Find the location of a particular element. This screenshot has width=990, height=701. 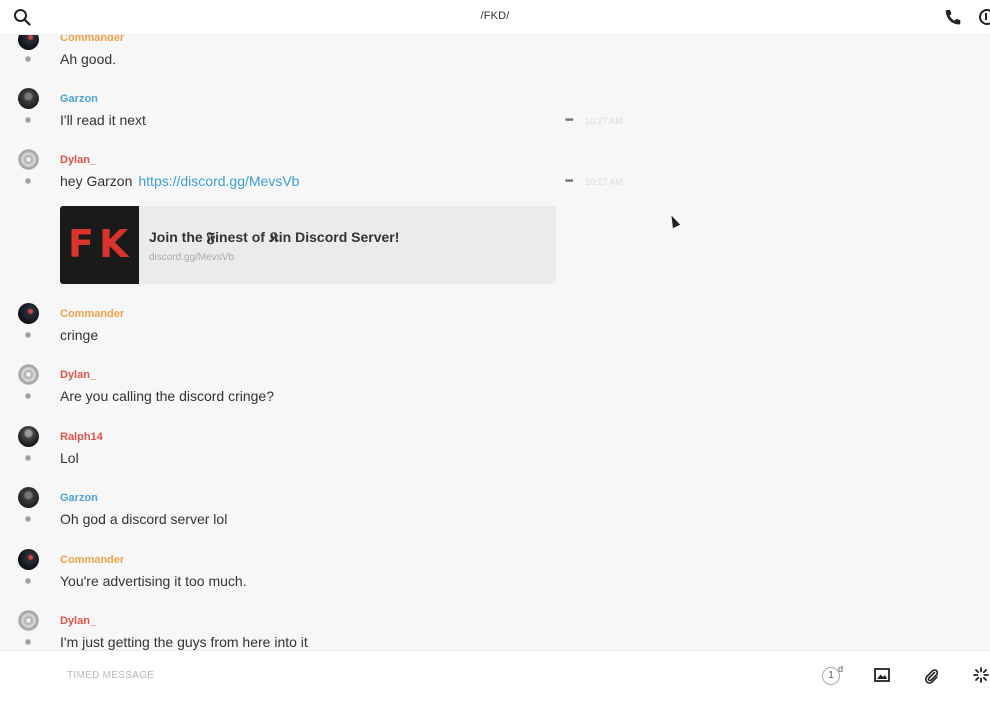

info-icon is located at coordinates (984, 17).